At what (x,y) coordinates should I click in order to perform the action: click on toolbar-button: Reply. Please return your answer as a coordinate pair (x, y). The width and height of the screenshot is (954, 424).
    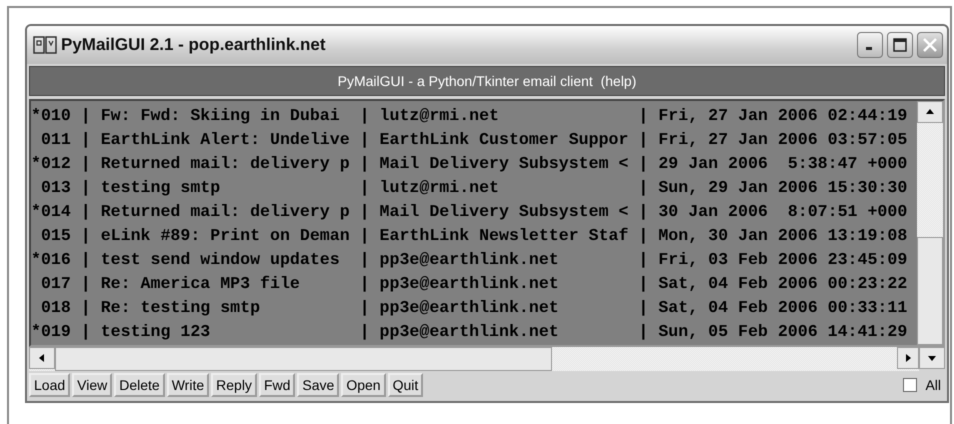
    Looking at the image, I should click on (234, 385).